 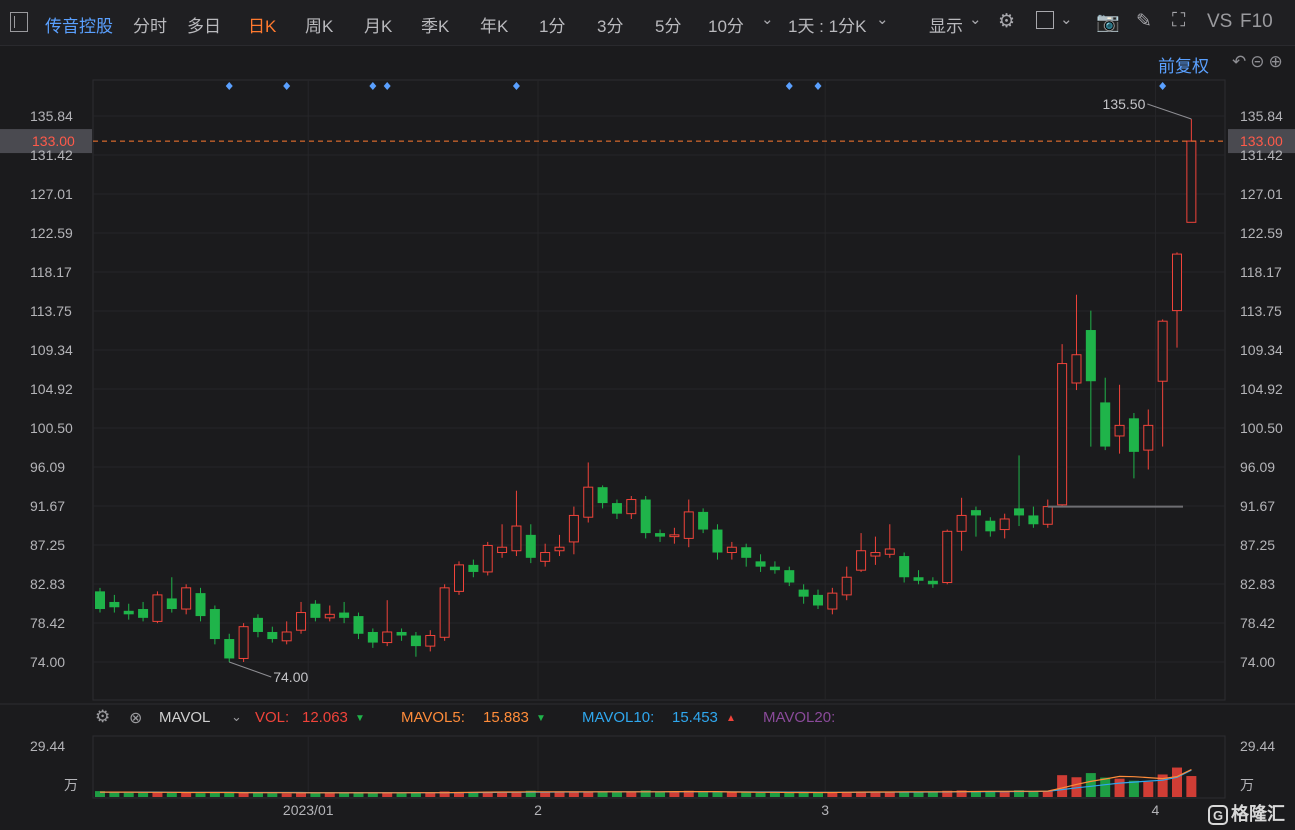 What do you see at coordinates (51, 350) in the screenshot?
I see `y-tick-left: 109.34` at bounding box center [51, 350].